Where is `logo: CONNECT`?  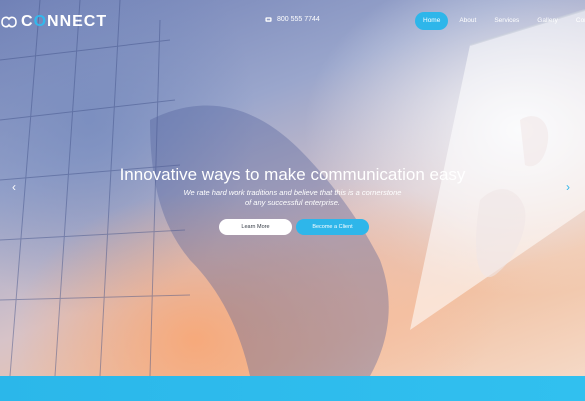
logo: CONNECT is located at coordinates (53, 22).